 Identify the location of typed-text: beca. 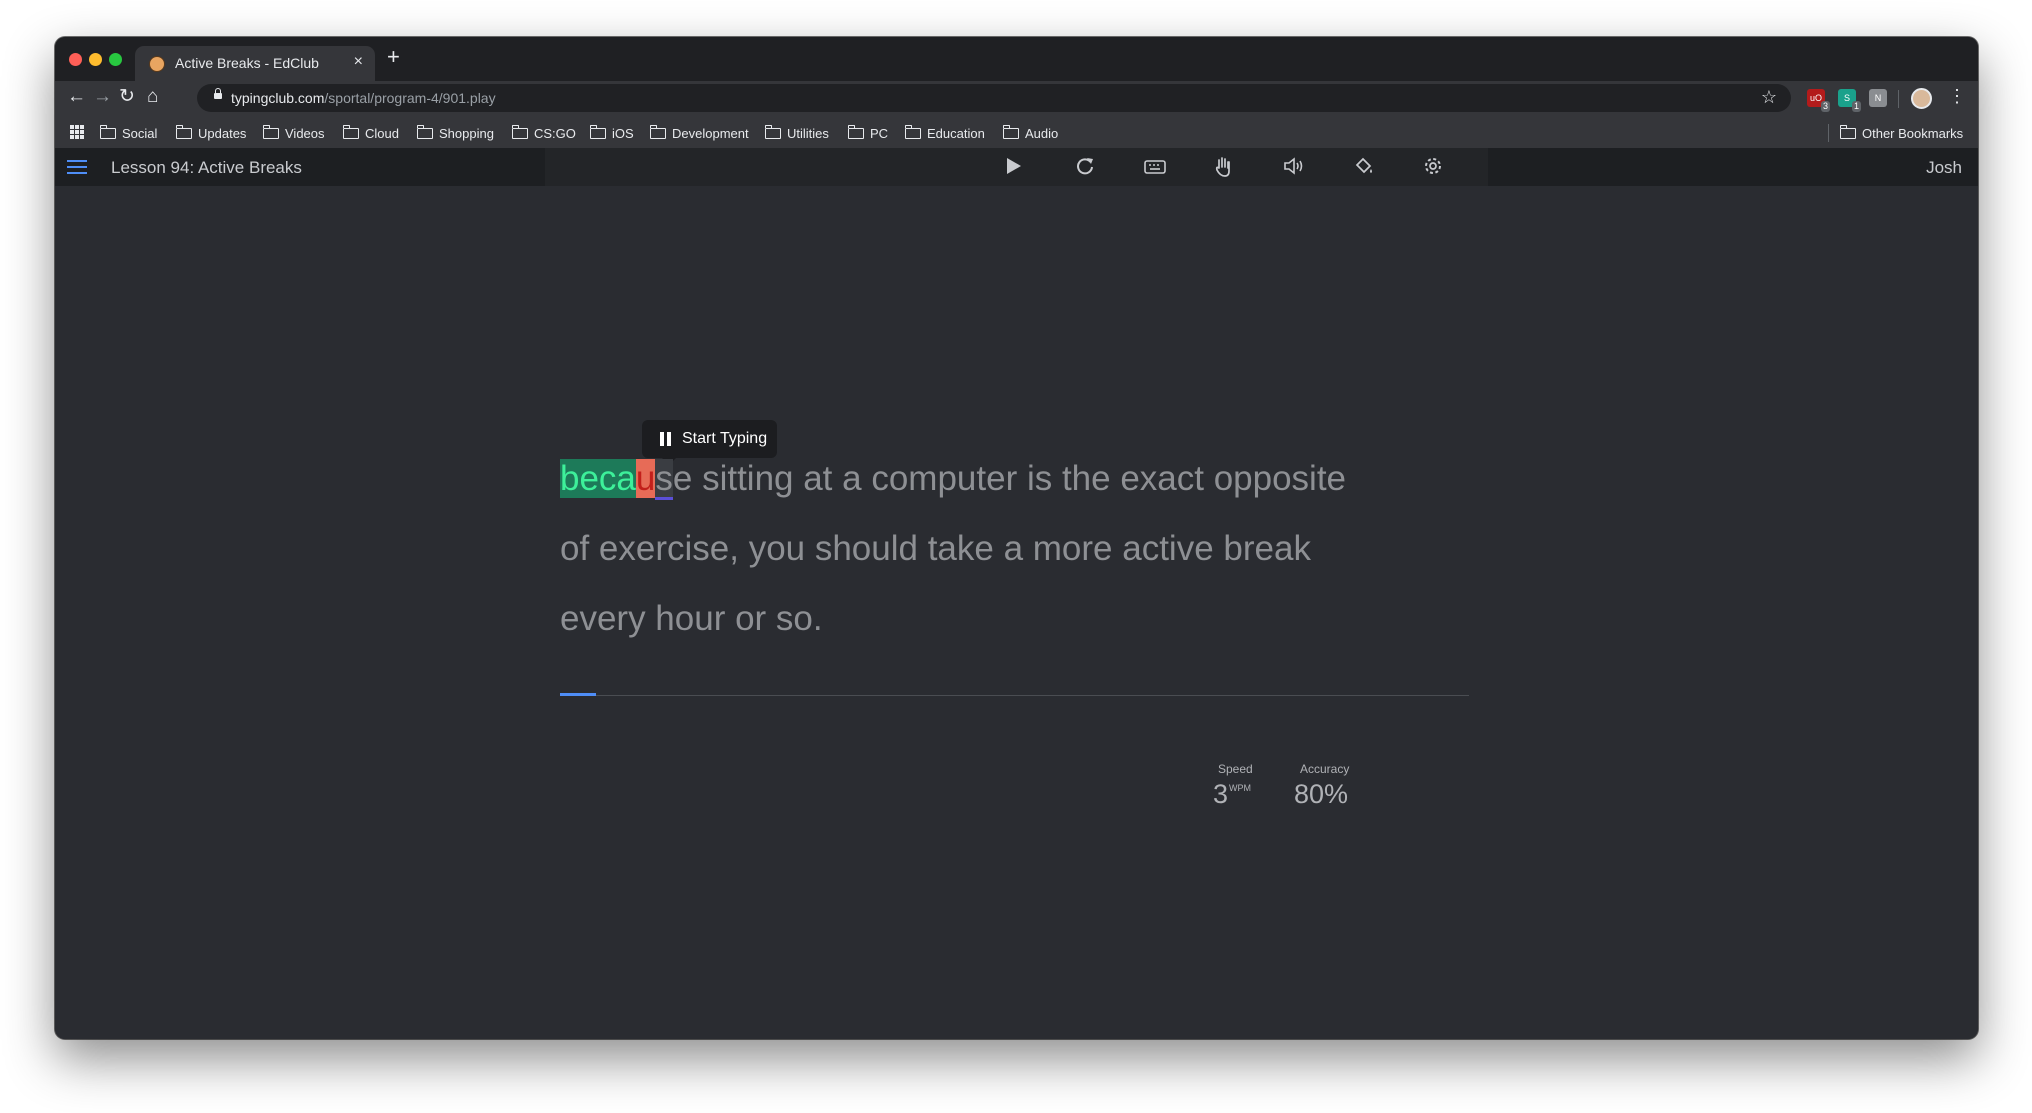
(598, 478).